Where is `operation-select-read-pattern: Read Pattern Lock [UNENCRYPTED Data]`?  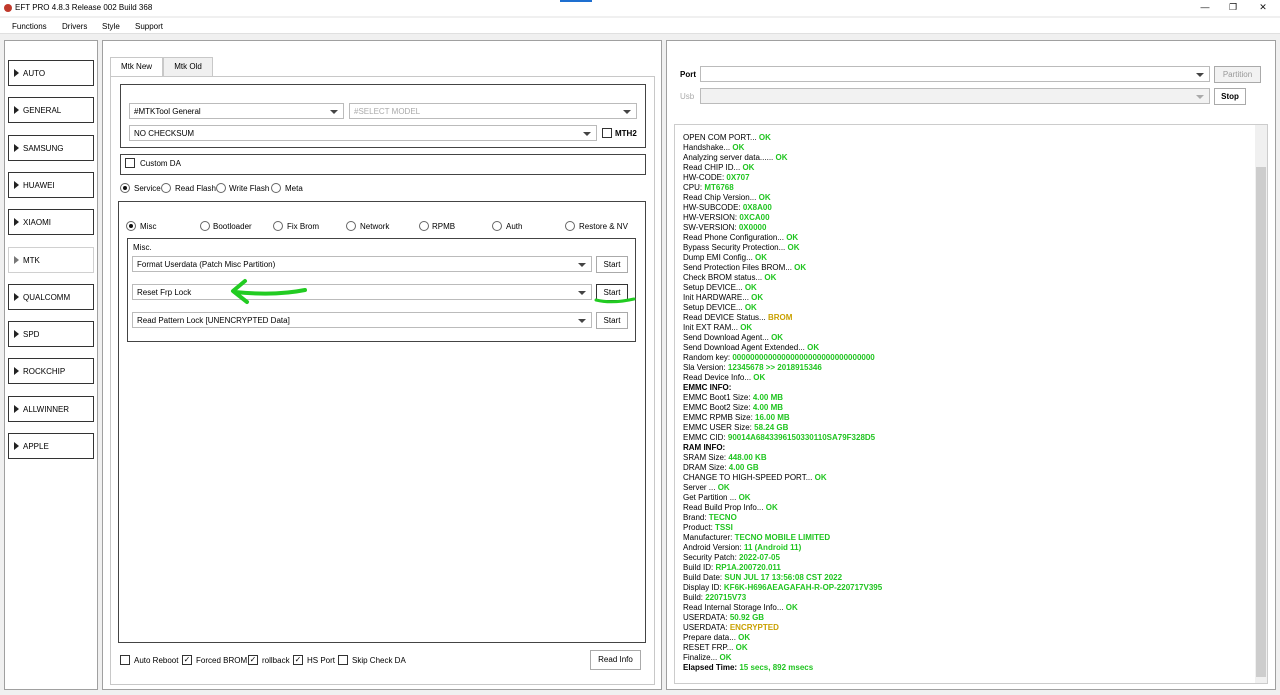
operation-select-read-pattern: Read Pattern Lock [UNENCRYPTED Data] is located at coordinates (362, 320).